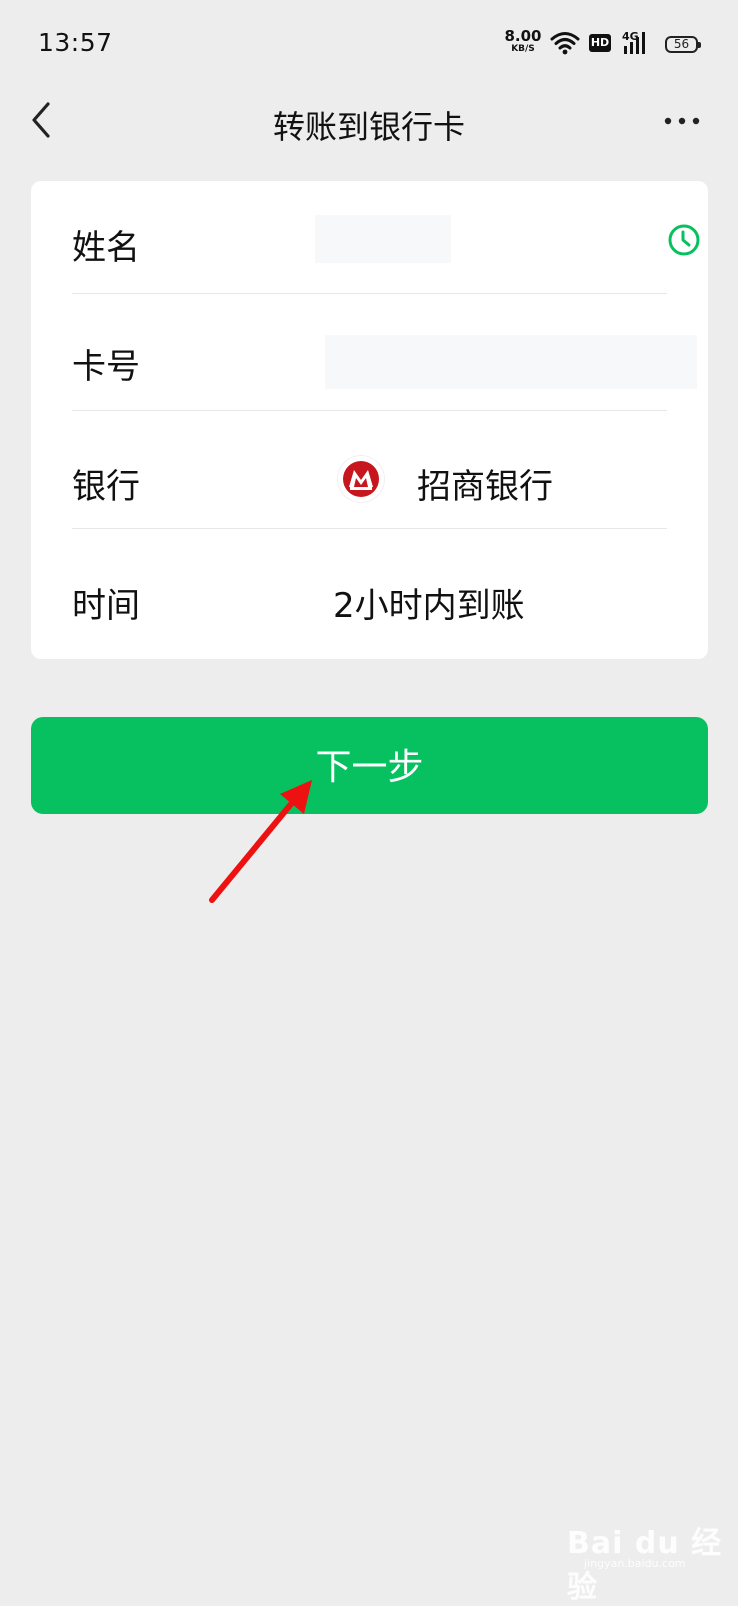 This screenshot has height=1606, width=738. What do you see at coordinates (523, 36) in the screenshot?
I see `network-speed-value: 8.00` at bounding box center [523, 36].